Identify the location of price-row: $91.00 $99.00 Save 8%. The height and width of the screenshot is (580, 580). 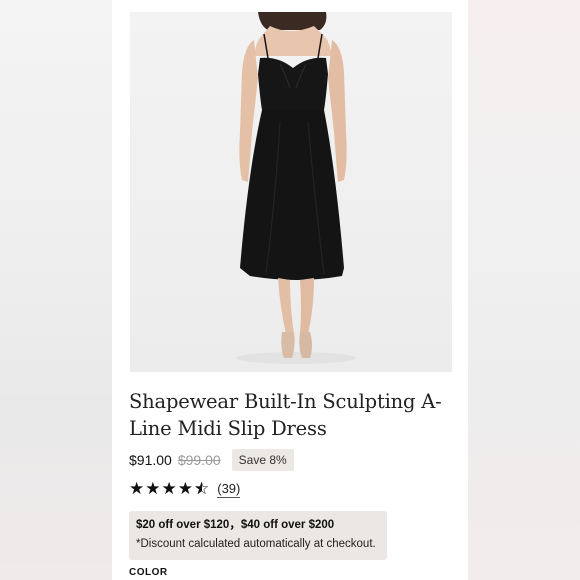
(211, 460).